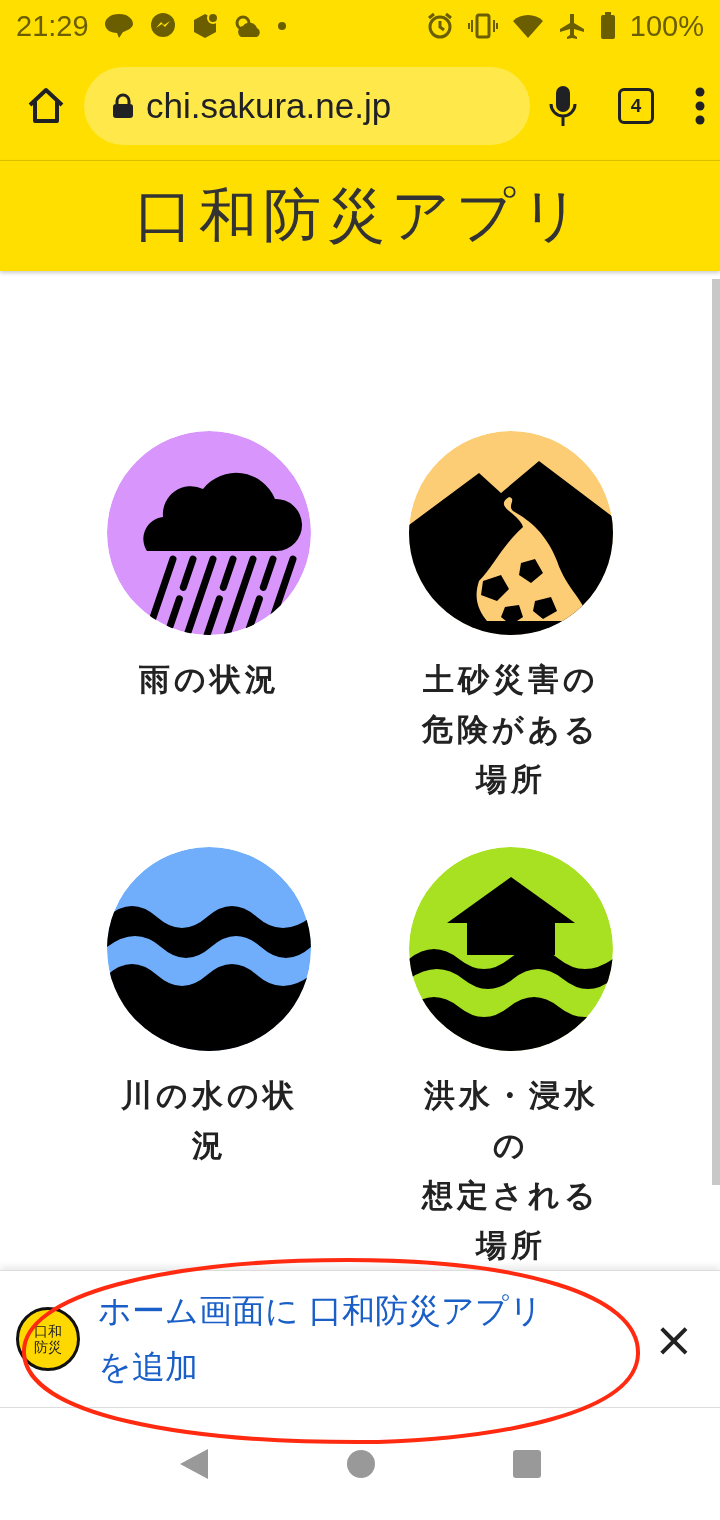 The image size is (720, 1520). Describe the element at coordinates (209, 949) in the screenshot. I see `waves-icon` at that location.